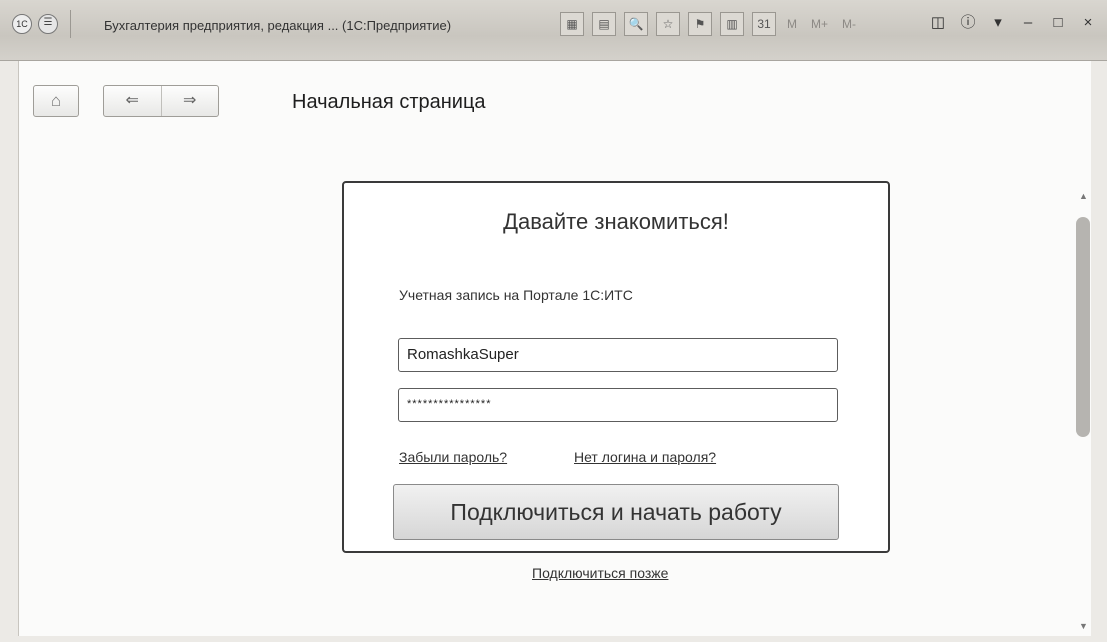 The image size is (1107, 642). I want to click on home-icon: ⌂, so click(56, 100).